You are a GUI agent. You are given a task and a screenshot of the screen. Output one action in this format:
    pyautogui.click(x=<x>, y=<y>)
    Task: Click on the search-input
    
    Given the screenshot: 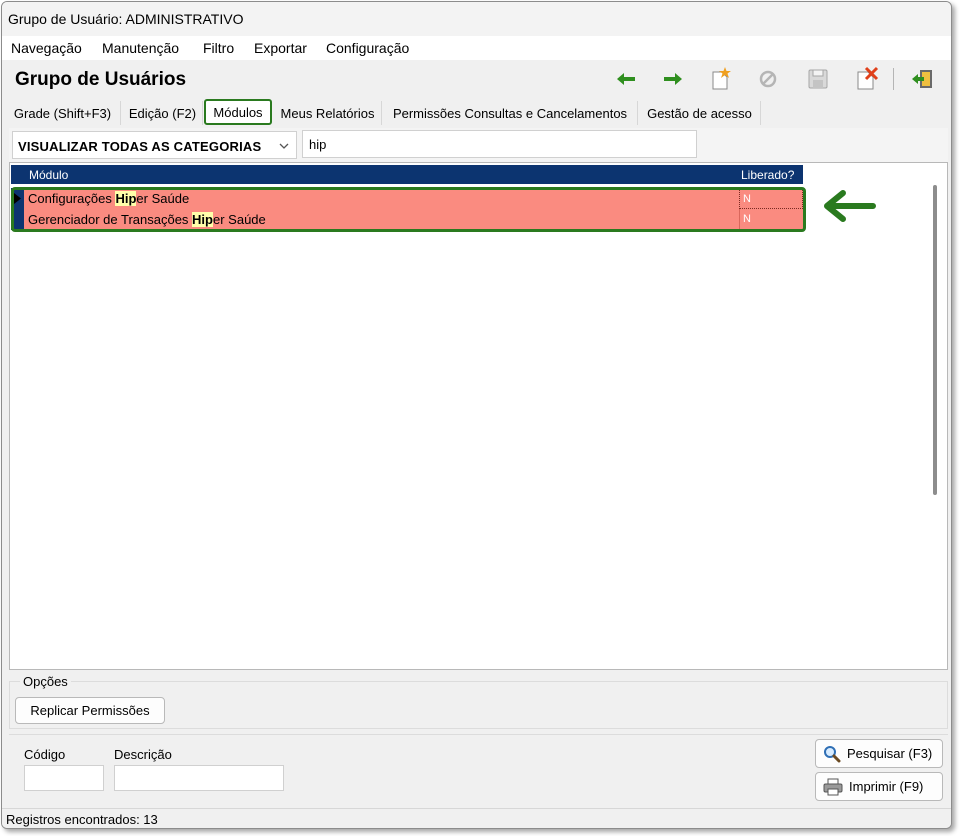 What is the action you would take?
    pyautogui.click(x=499, y=144)
    